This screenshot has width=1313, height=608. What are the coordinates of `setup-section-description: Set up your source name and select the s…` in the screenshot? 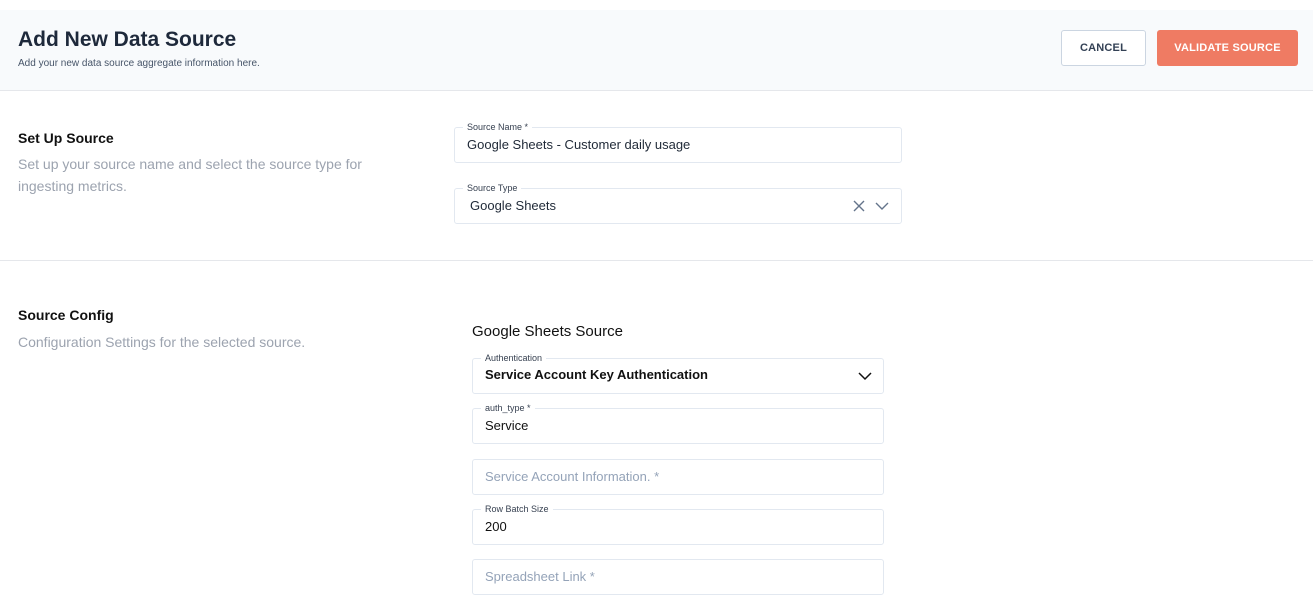 It's located at (190, 175).